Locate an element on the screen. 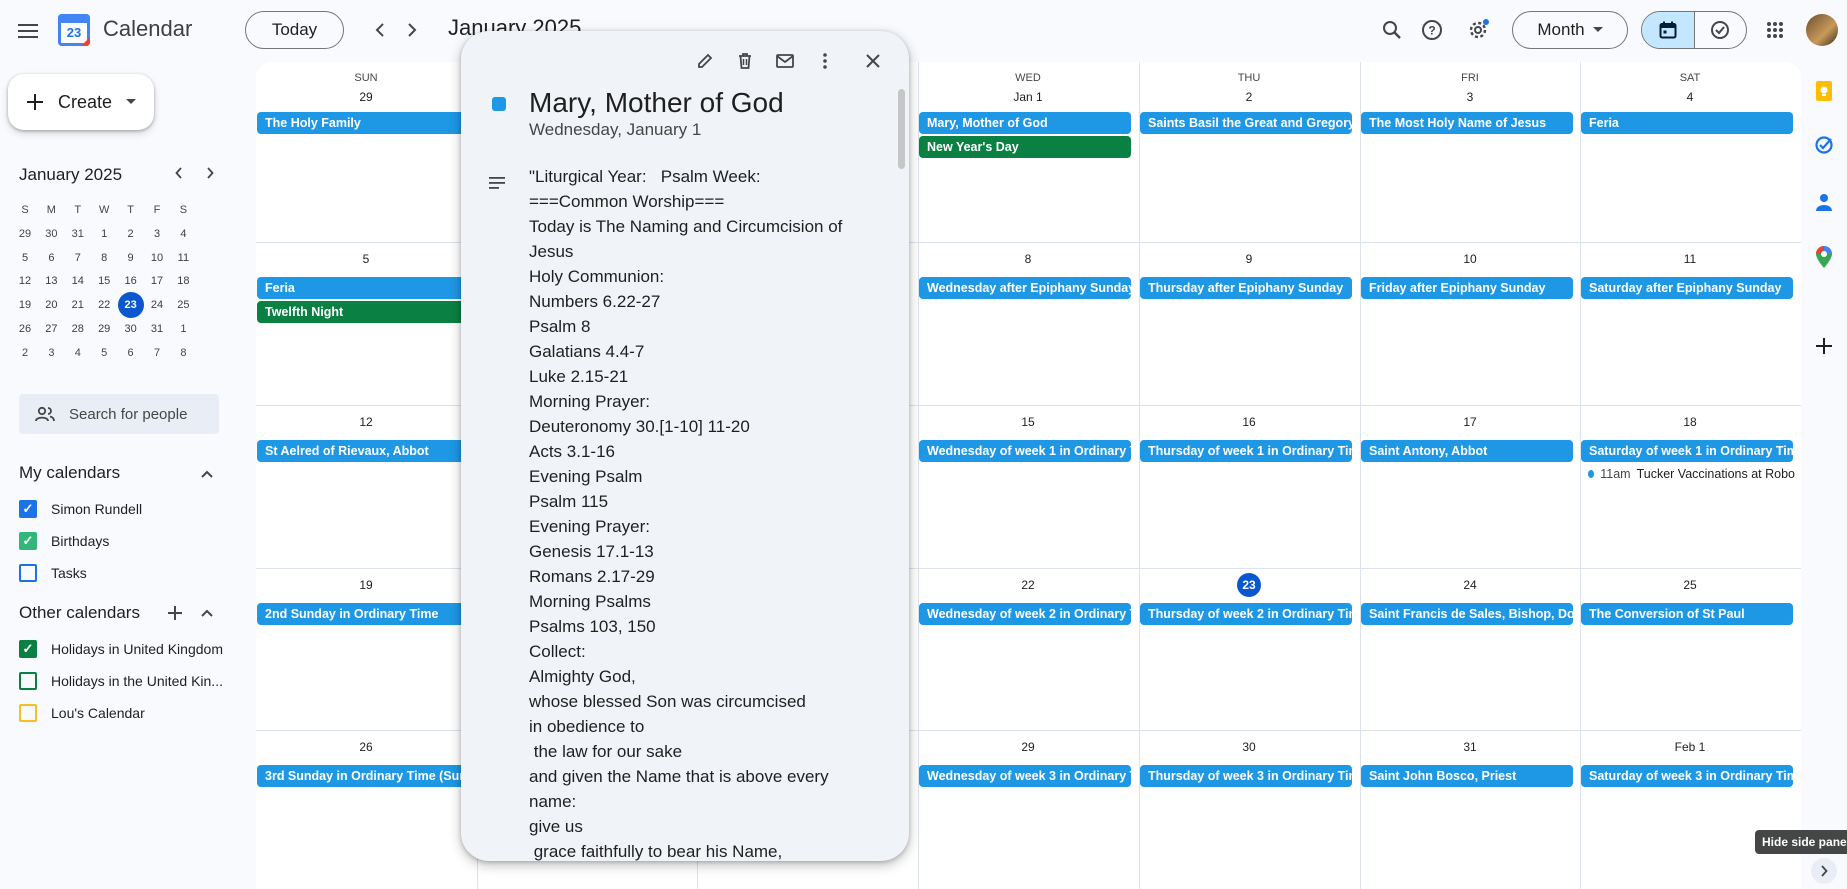  event-chip: The Most Holy Name of Jesus is located at coordinates (1467, 123).